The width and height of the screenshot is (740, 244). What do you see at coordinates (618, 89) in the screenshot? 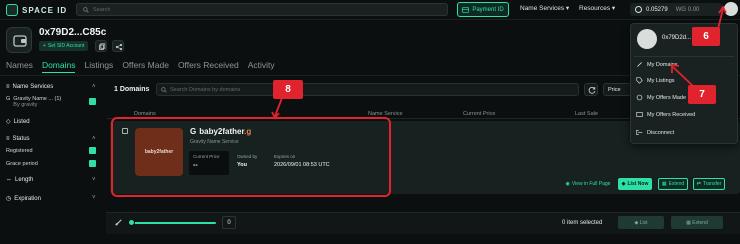
I see `sort-select: Price` at bounding box center [618, 89].